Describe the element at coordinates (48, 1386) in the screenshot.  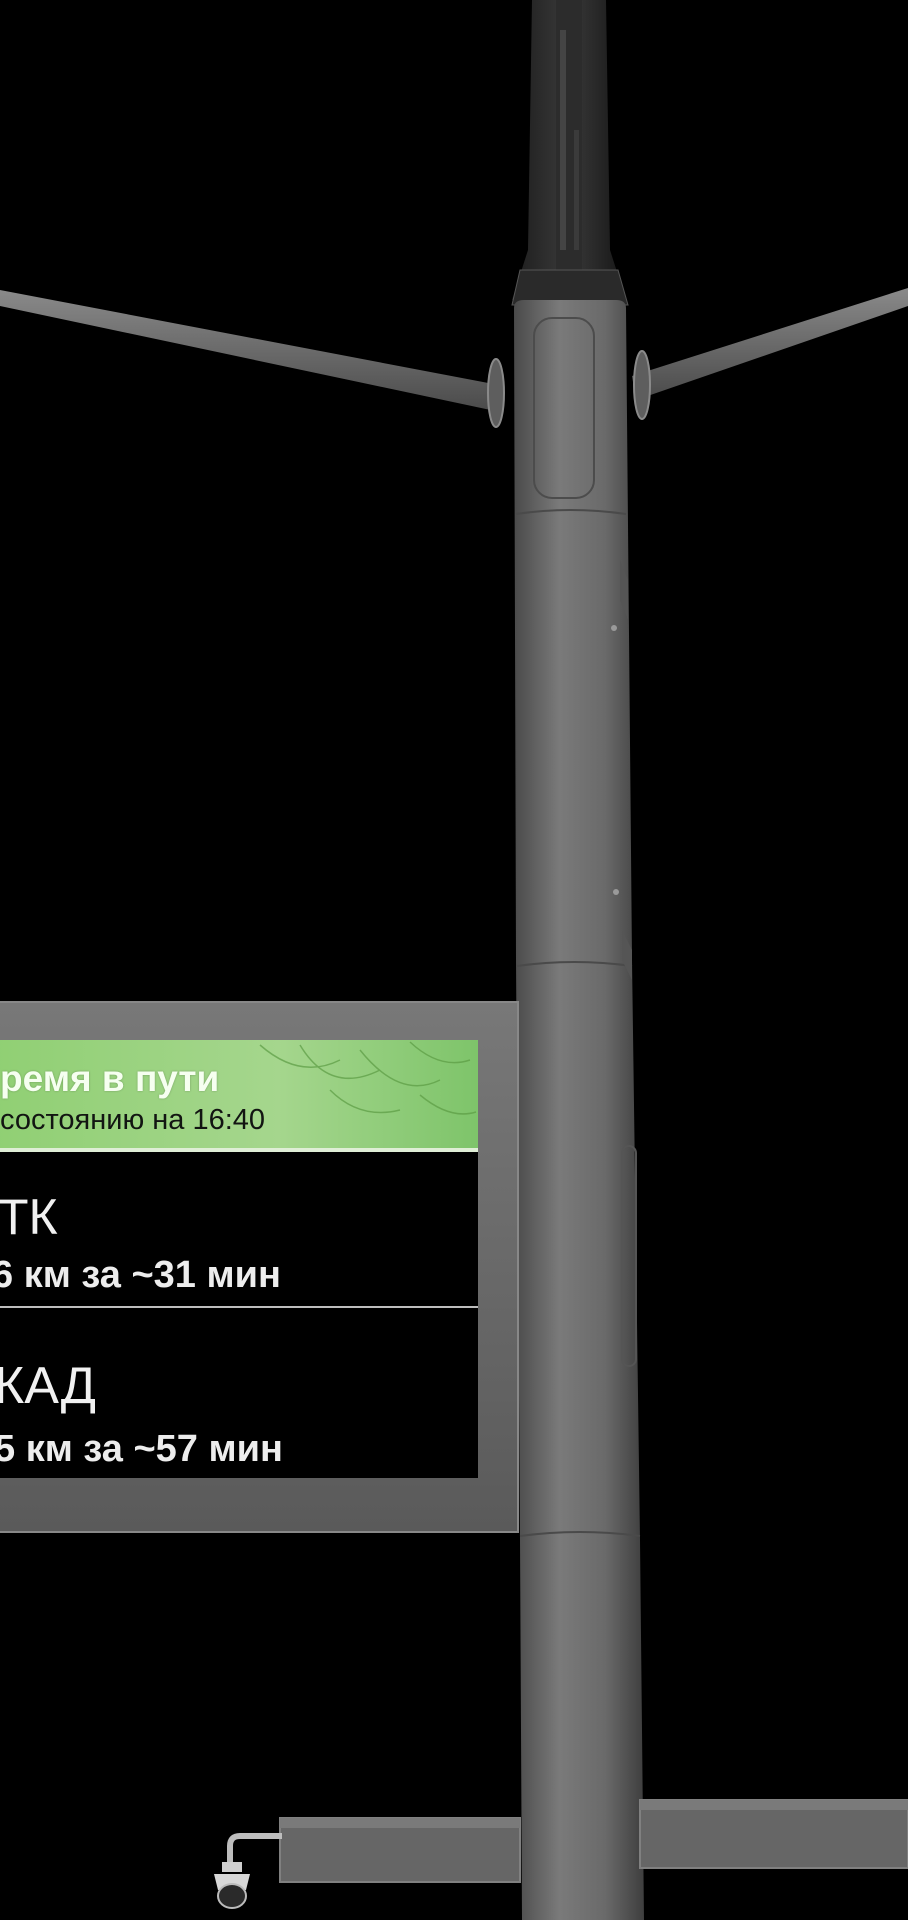
I see `route-2-name: КАД` at that location.